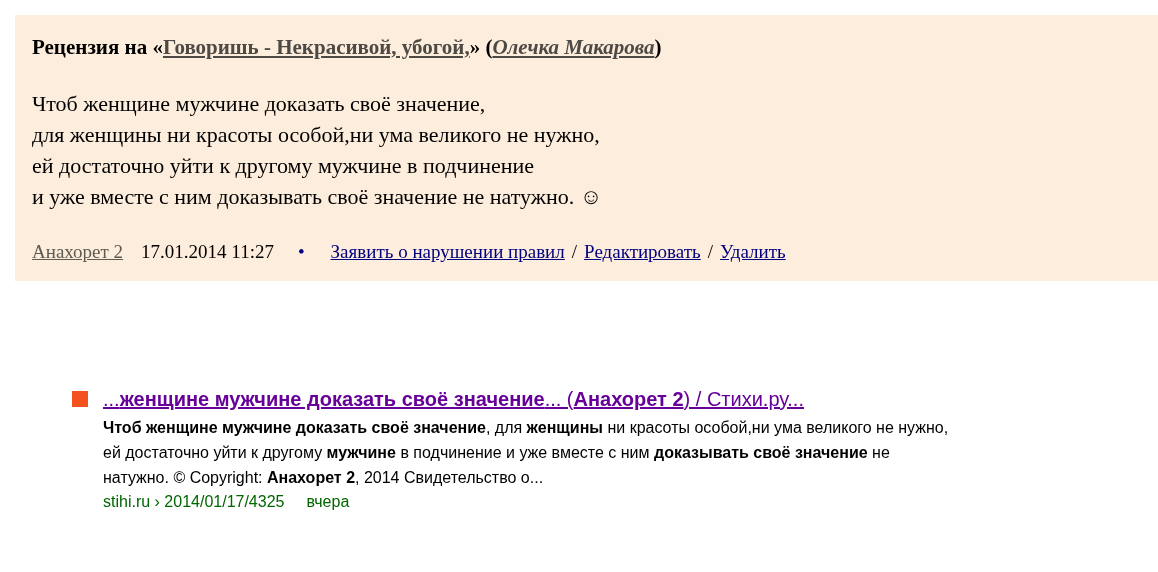 Image resolution: width=1158 pixels, height=572 pixels. Describe the element at coordinates (573, 47) in the screenshot. I see `author-link: Олечка Макарова` at that location.